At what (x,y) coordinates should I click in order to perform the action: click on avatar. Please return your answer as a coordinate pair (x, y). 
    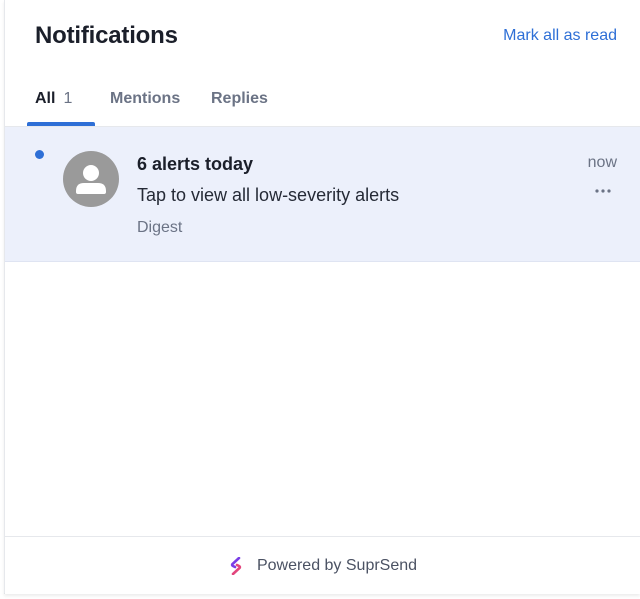
    Looking at the image, I should click on (91, 179).